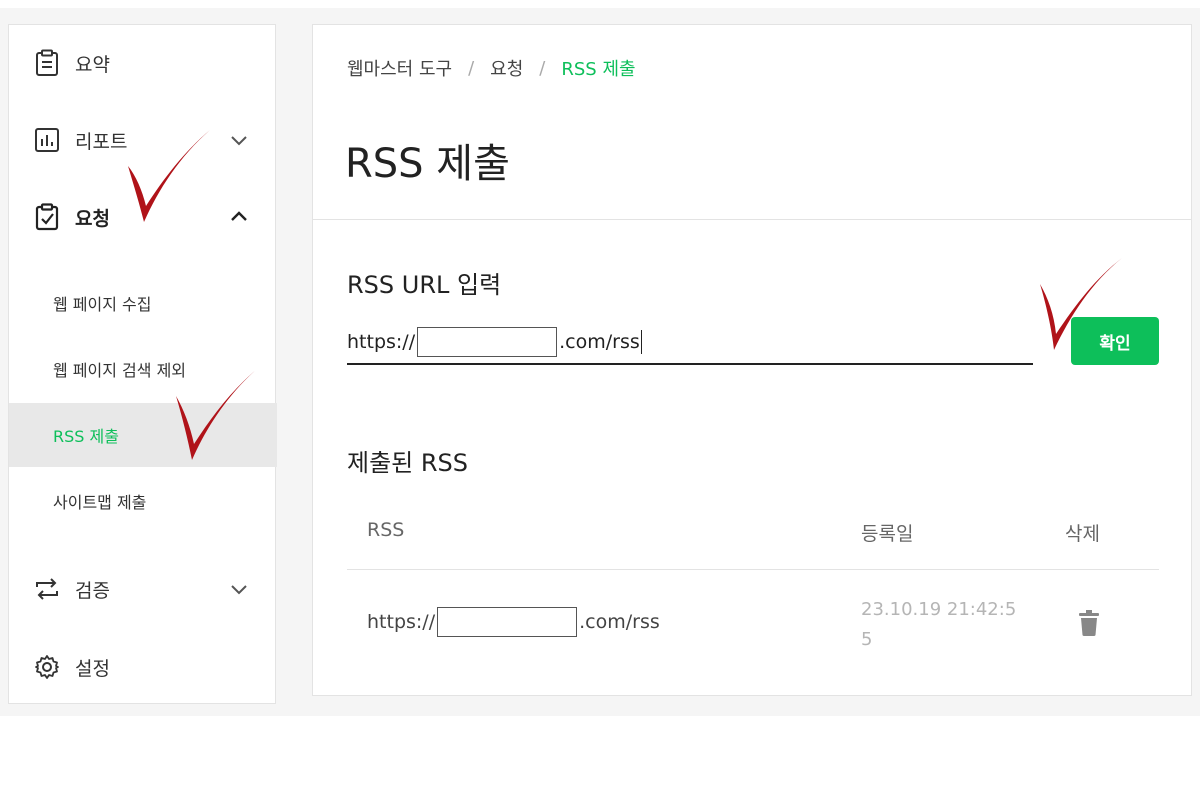 Image resolution: width=1200 pixels, height=800 pixels. Describe the element at coordinates (92, 668) in the screenshot. I see `sidebar-item-label: 설정` at that location.